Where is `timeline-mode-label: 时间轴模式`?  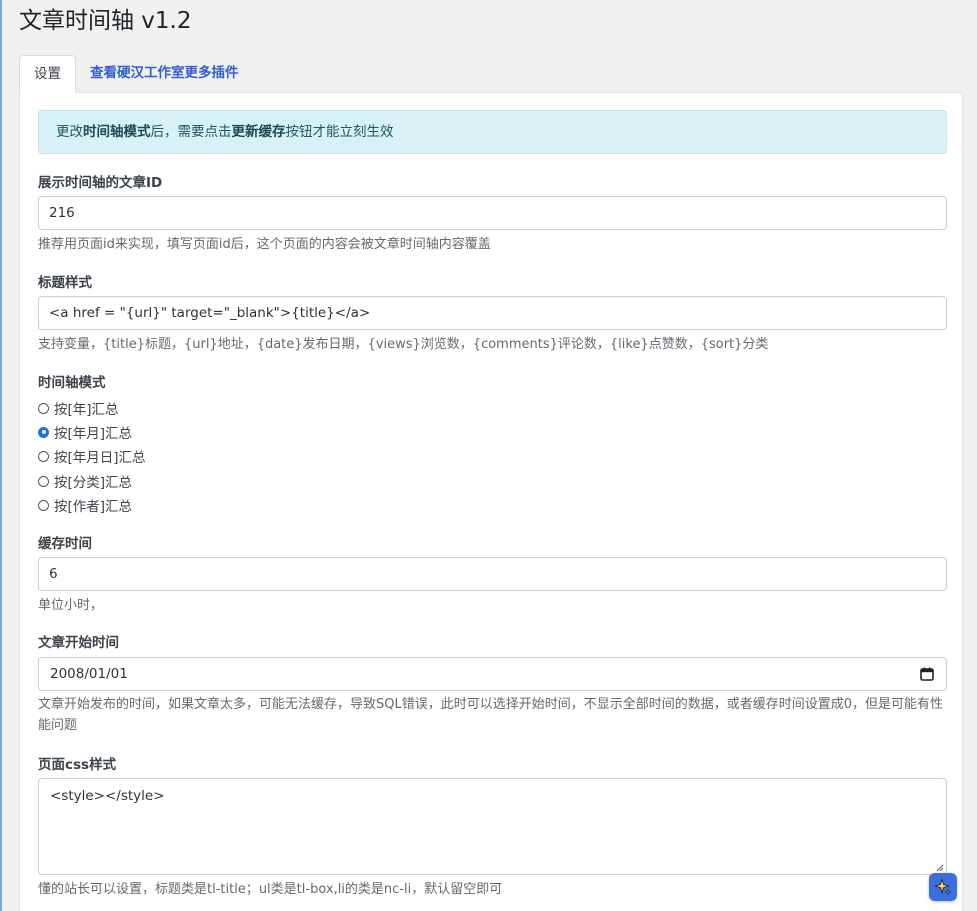
timeline-mode-label: 时间轴模式 is located at coordinates (72, 383).